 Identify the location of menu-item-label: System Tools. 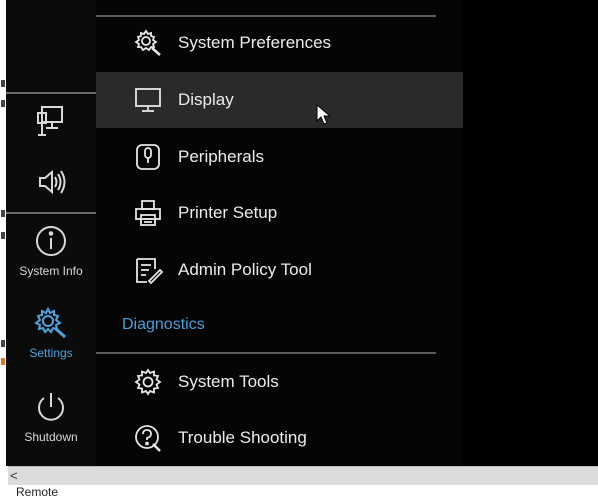
(228, 381).